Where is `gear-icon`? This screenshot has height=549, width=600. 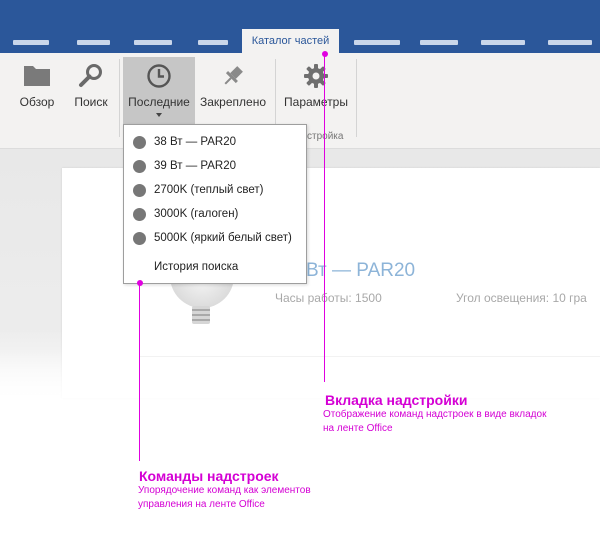 gear-icon is located at coordinates (316, 77).